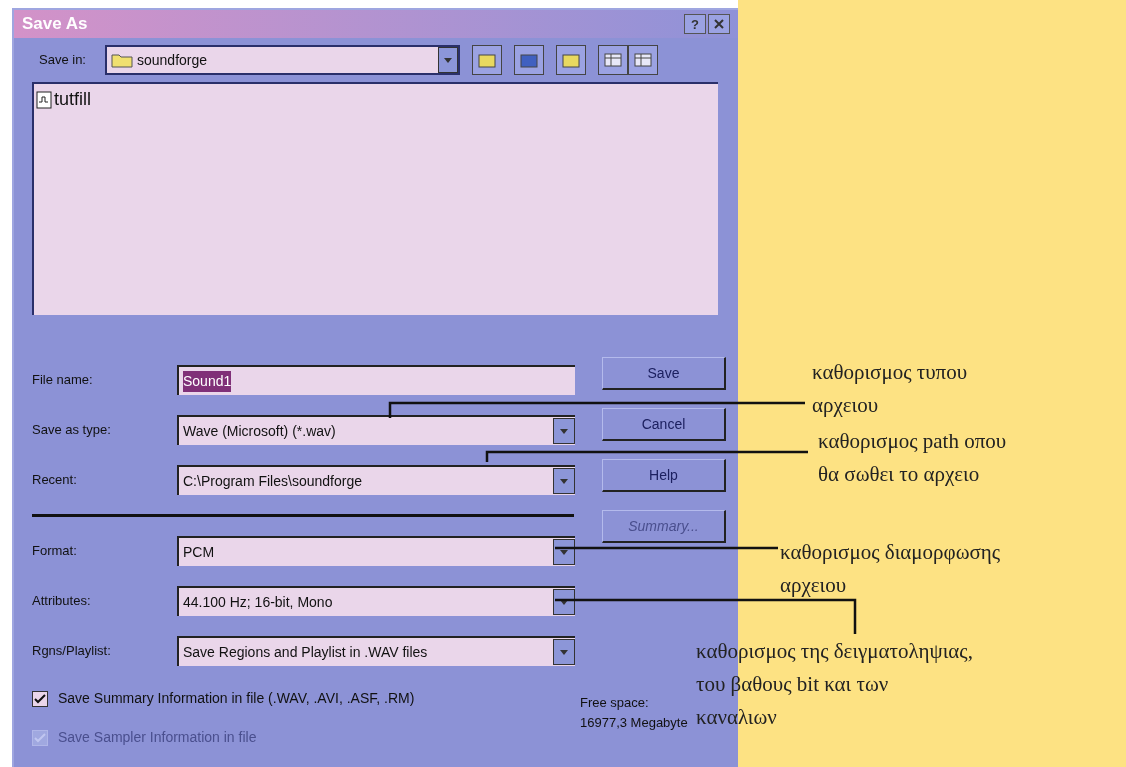 The width and height of the screenshot is (1126, 767). Describe the element at coordinates (376, 551) in the screenshot. I see `dropdown-field: PCM` at that location.